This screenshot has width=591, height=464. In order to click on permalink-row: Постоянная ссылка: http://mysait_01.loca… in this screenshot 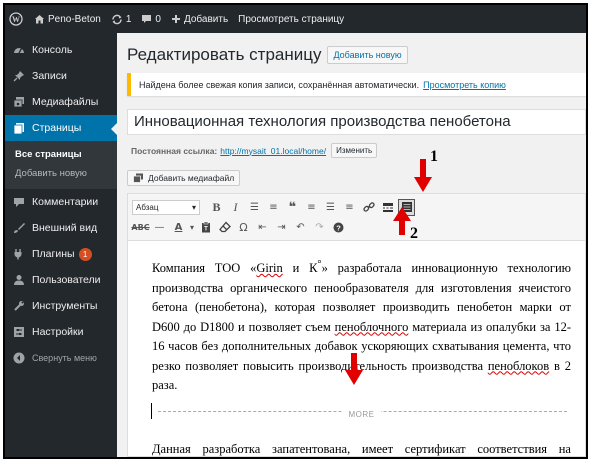, I will do `click(254, 150)`.